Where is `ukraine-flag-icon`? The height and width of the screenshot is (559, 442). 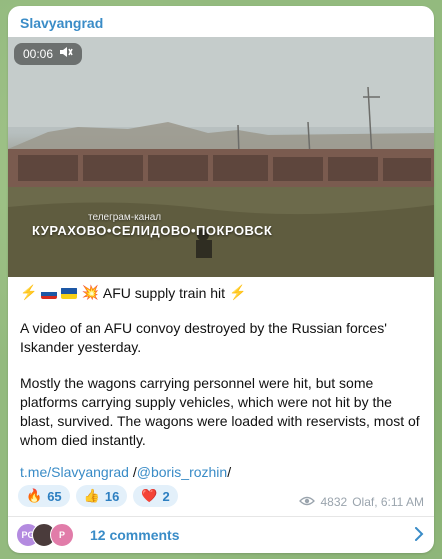 ukraine-flag-icon is located at coordinates (69, 293).